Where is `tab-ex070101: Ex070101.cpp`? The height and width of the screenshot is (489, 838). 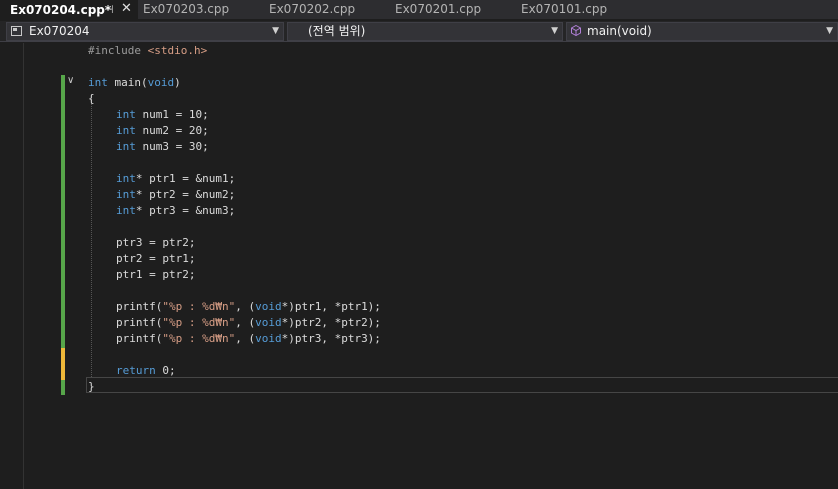 tab-ex070101: Ex070101.cpp is located at coordinates (572, 9).